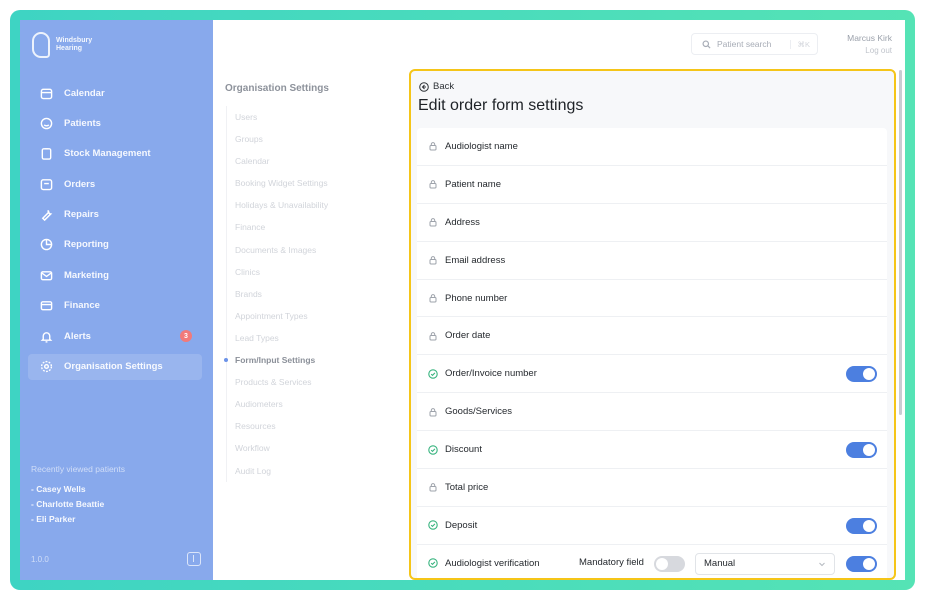 This screenshot has height=600, width=925. Describe the element at coordinates (281, 250) in the screenshot. I see `settings-menu-item: Documents & Images` at that location.